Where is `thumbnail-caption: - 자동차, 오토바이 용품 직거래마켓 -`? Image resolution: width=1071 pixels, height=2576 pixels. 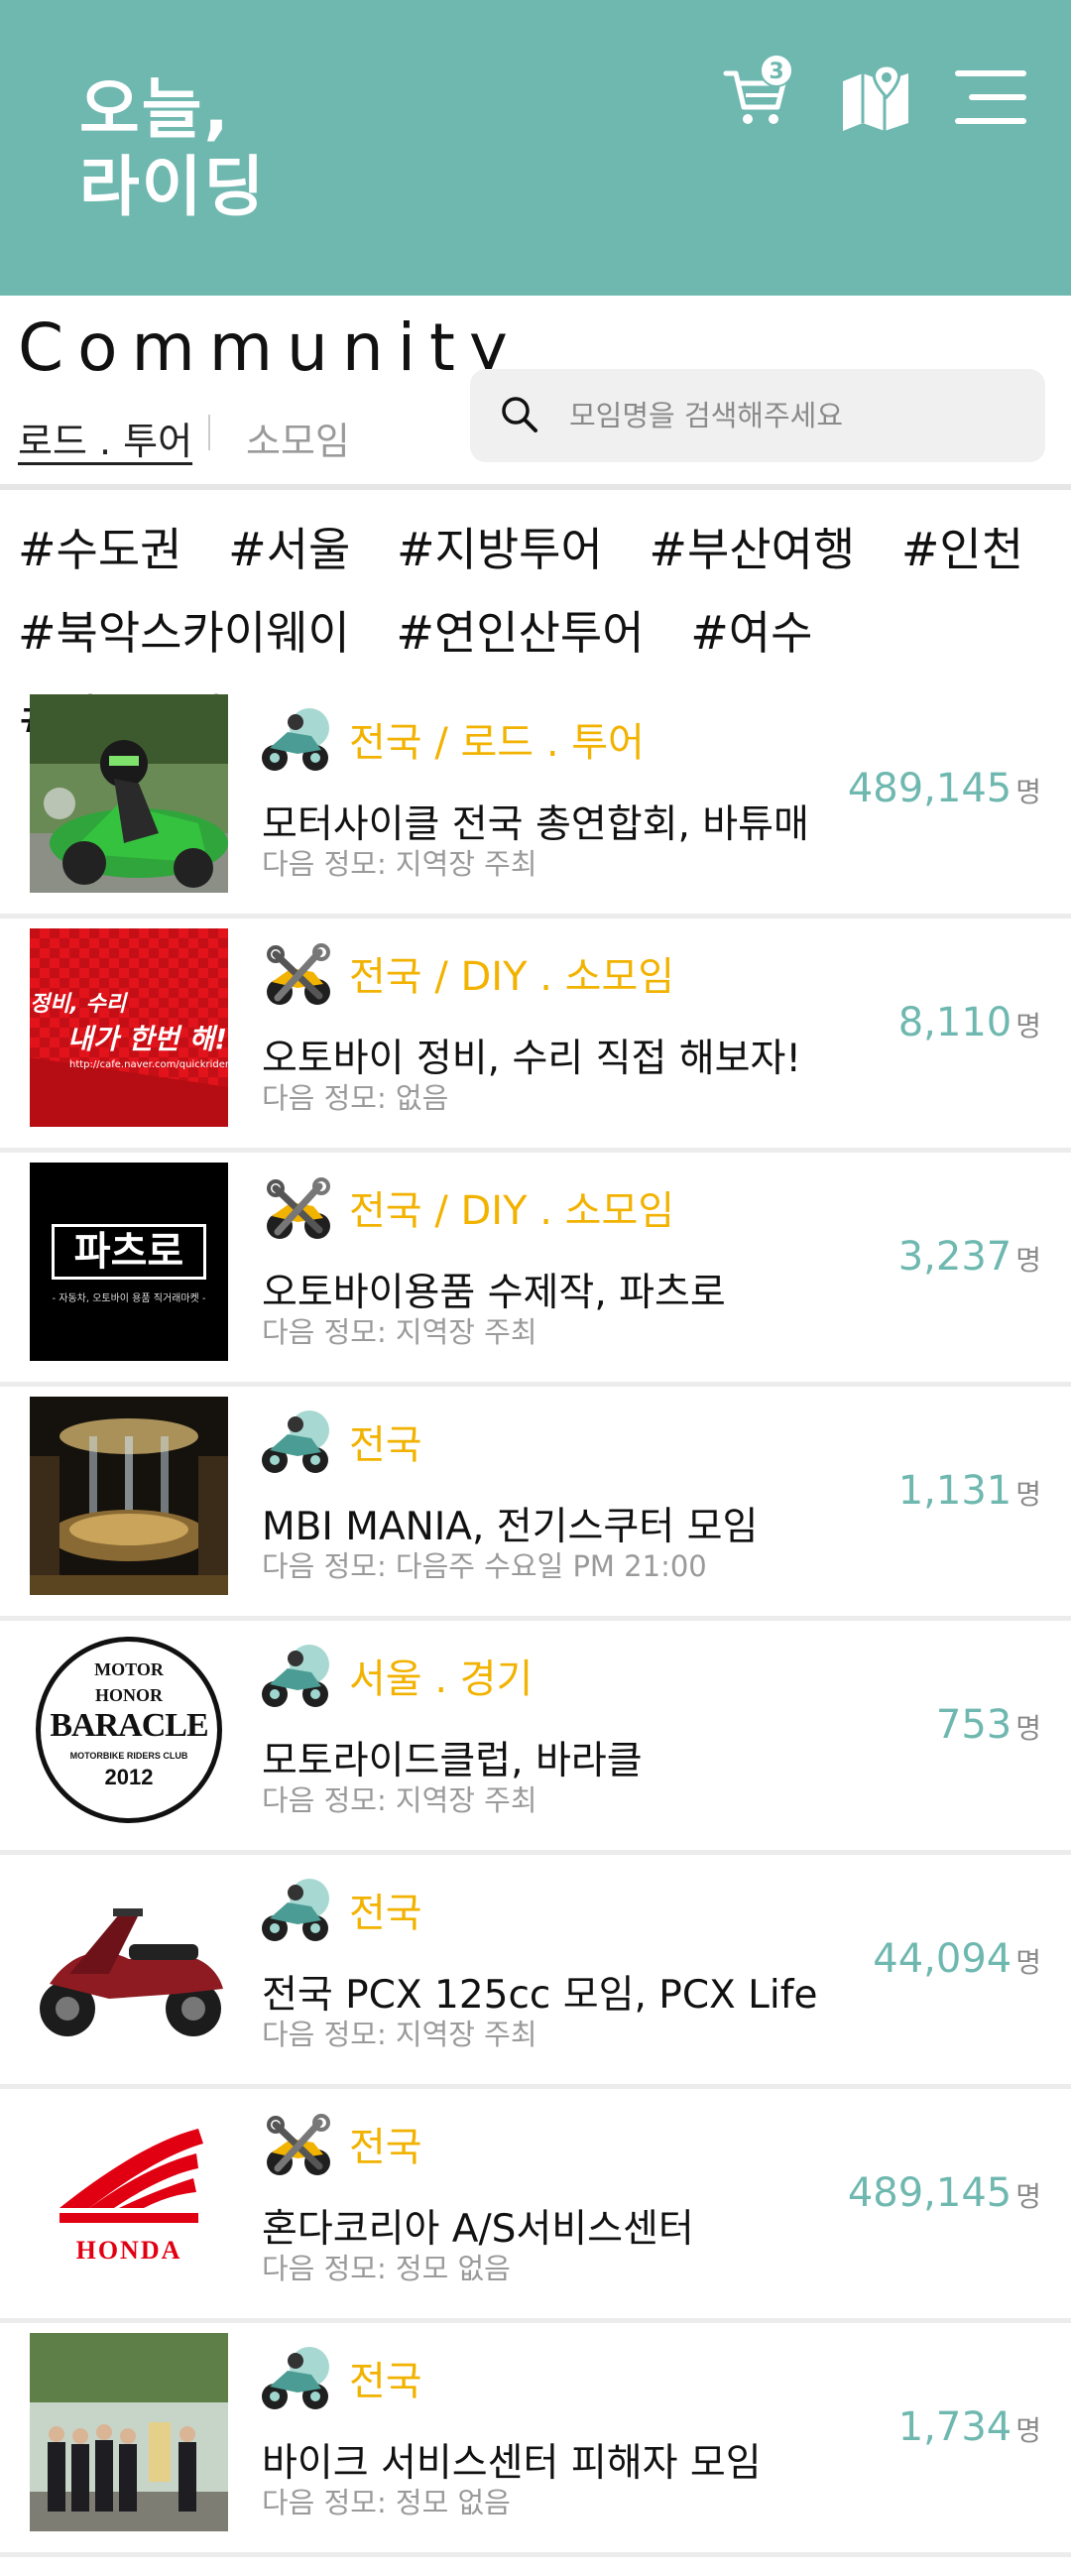
thumbnail-caption: - 자동차, 오토바이 용품 직거래마켓 - is located at coordinates (129, 1298).